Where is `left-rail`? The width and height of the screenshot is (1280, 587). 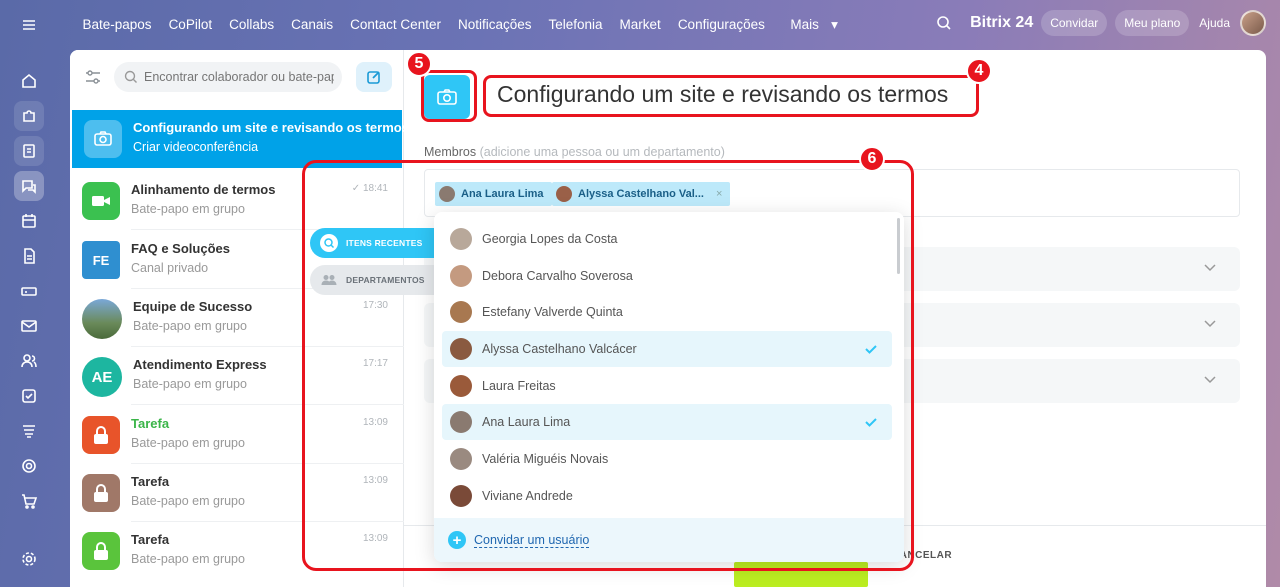
left-rail is located at coordinates (29, 293).